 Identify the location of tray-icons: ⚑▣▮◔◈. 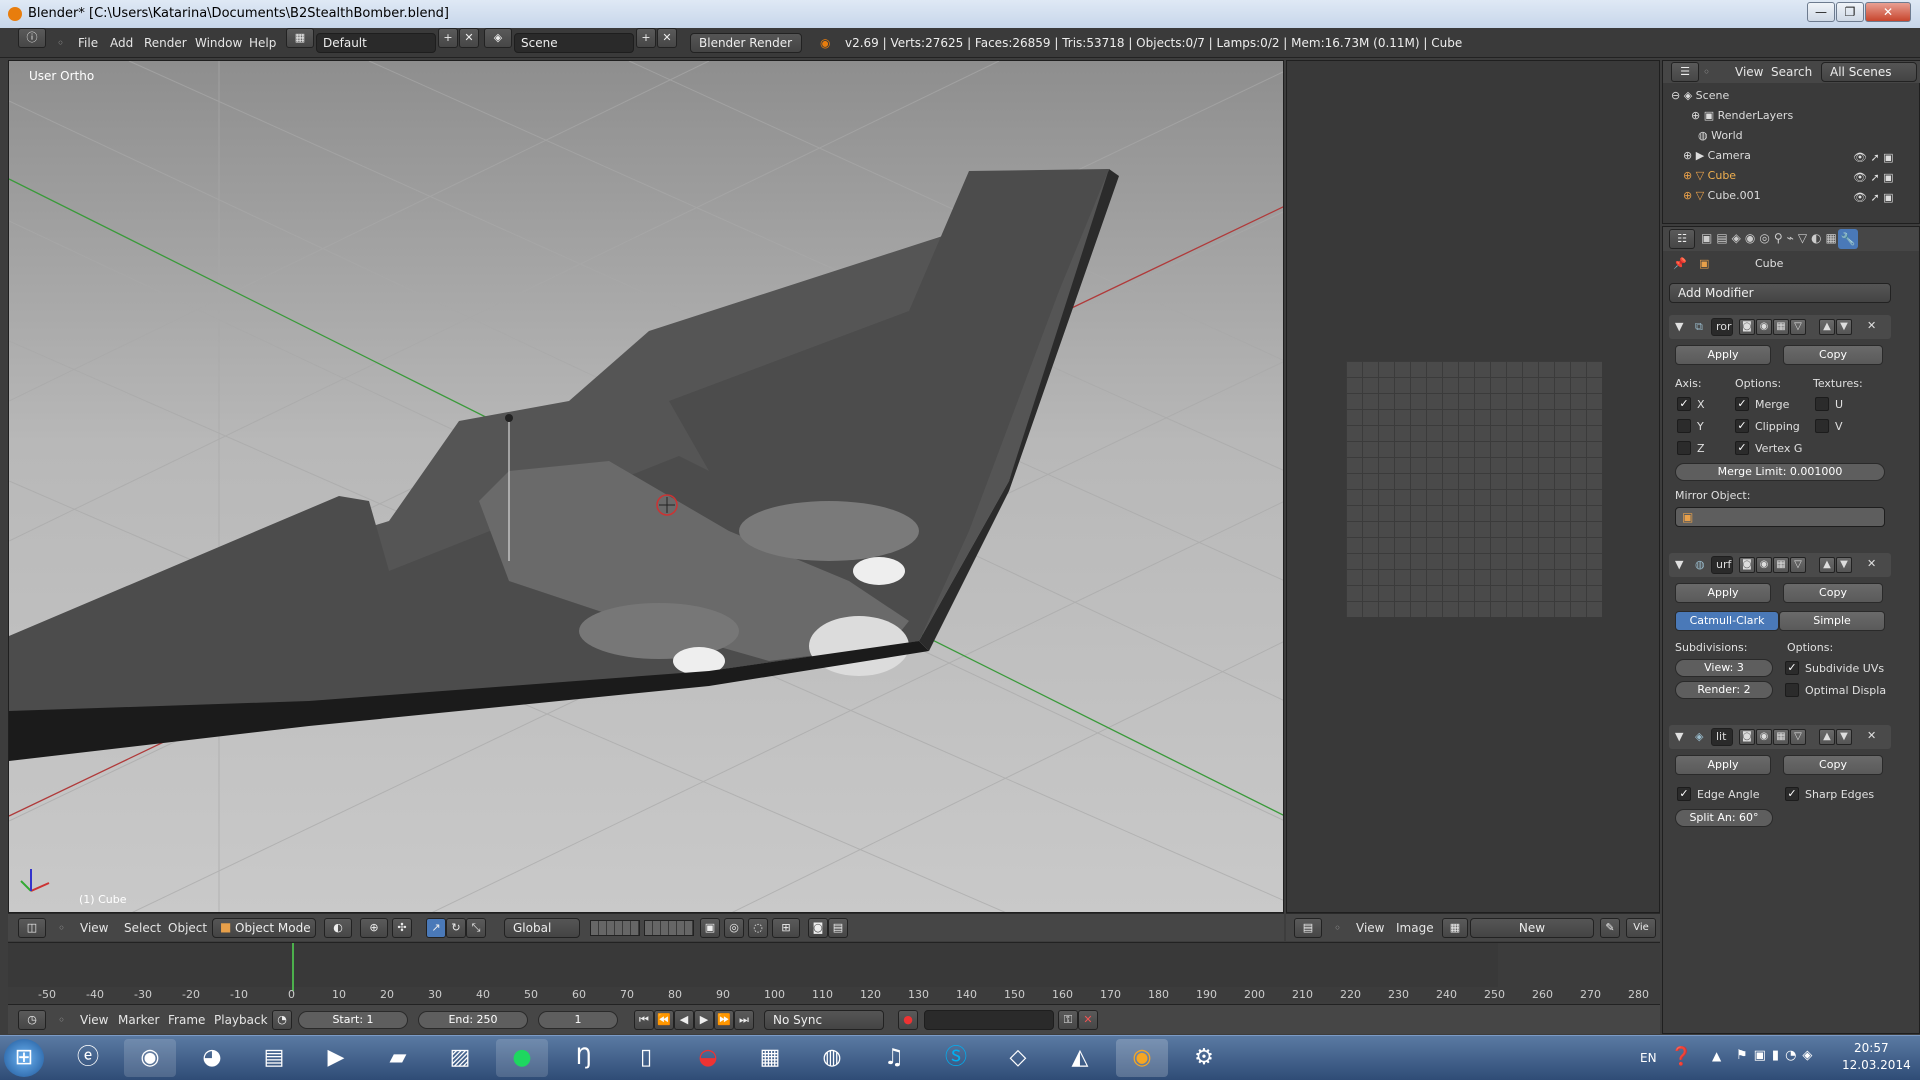
(1777, 1055).